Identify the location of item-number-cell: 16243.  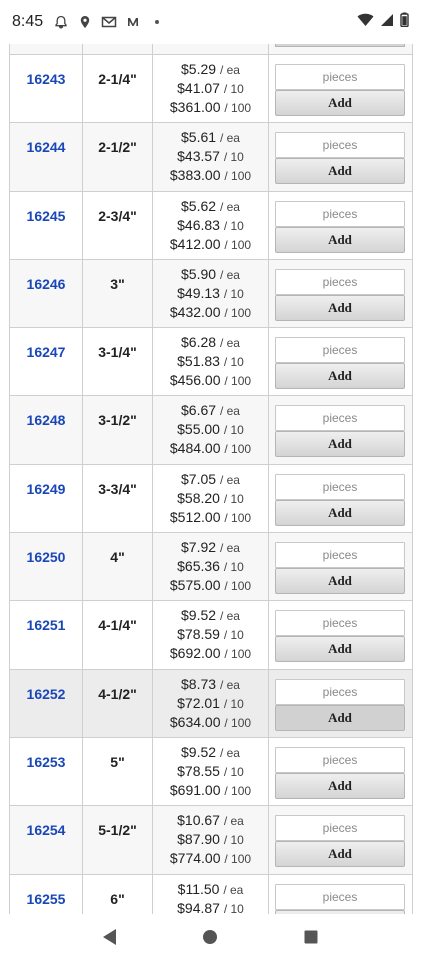
(46, 88).